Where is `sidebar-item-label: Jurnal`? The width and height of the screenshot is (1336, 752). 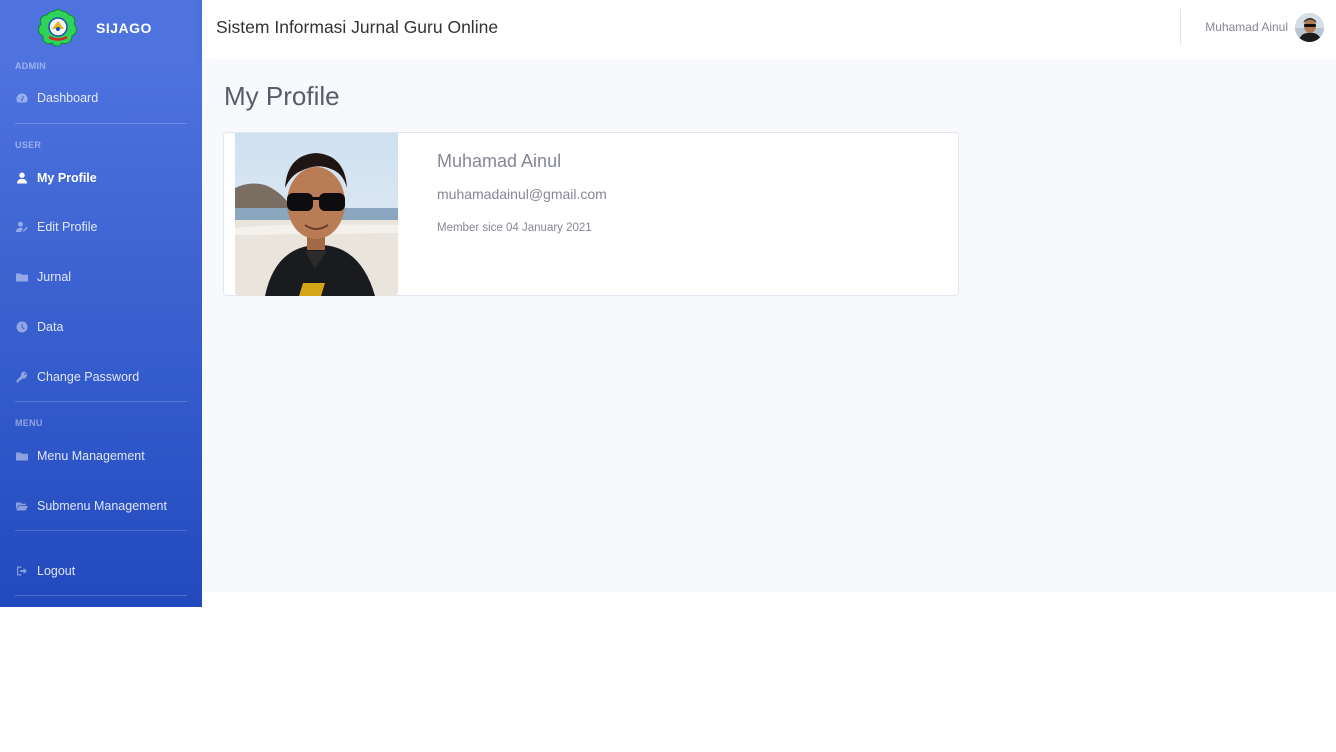 sidebar-item-label: Jurnal is located at coordinates (54, 277).